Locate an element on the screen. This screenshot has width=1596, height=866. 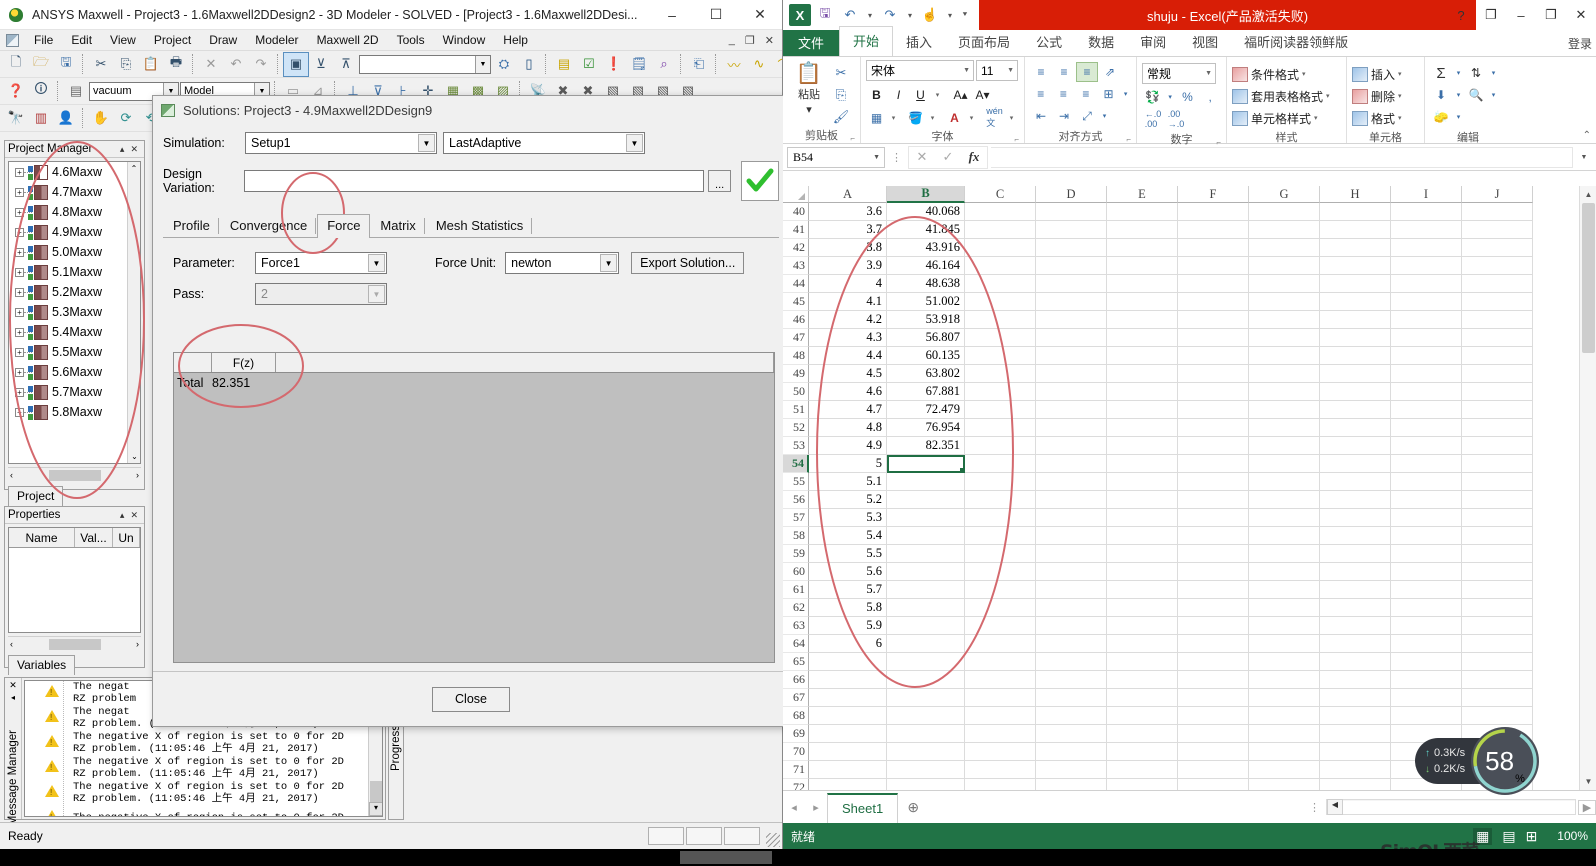
column-header-b: B is located at coordinates (926, 194).